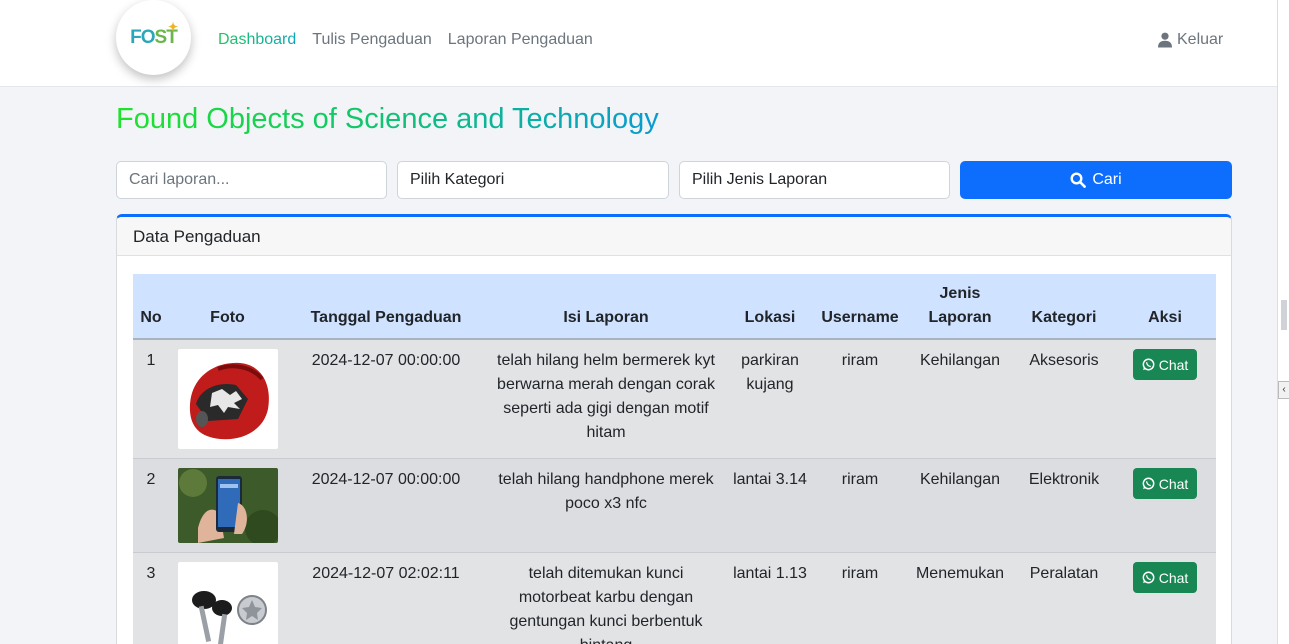 This screenshot has height=644, width=1289. I want to click on helmet-photo, so click(227, 399).